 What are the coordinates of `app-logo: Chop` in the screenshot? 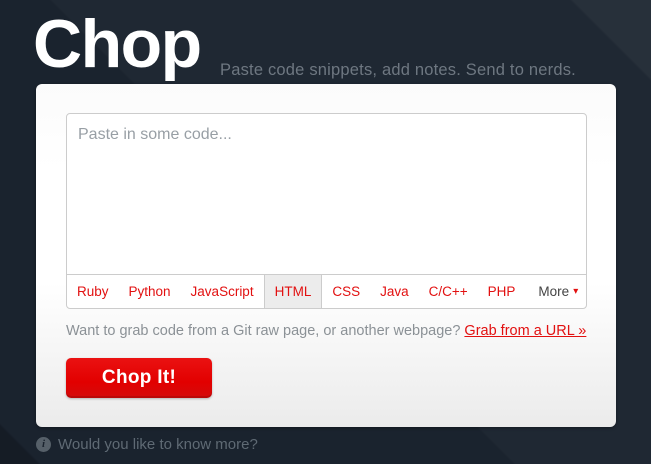 It's located at (117, 44).